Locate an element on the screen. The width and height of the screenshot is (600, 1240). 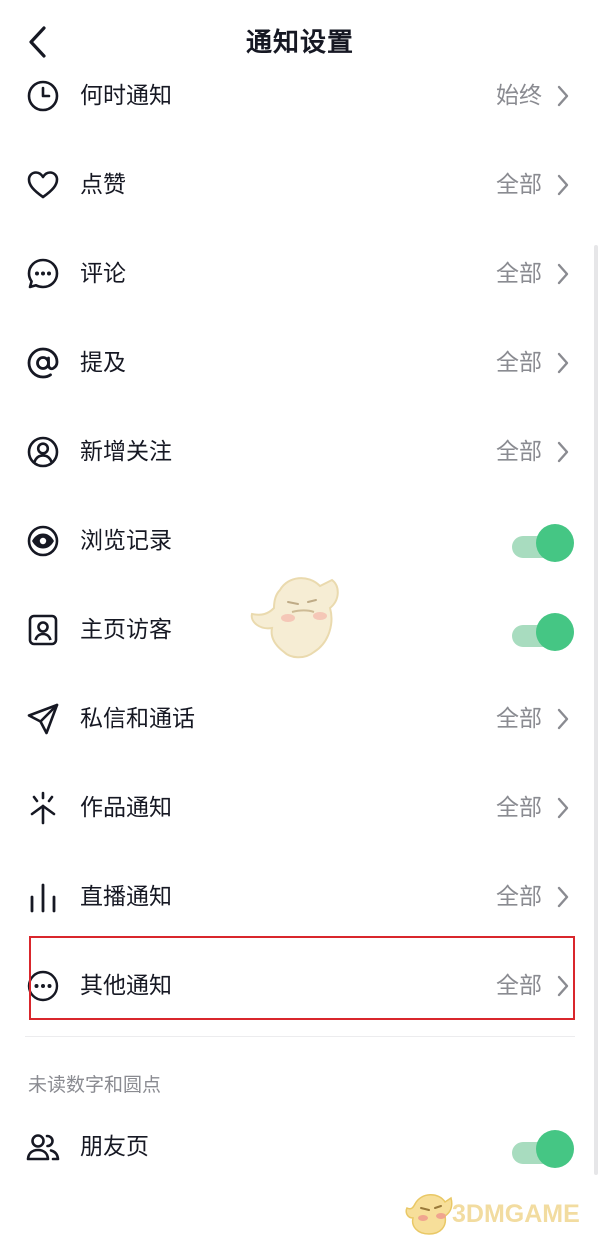
user-square-icon is located at coordinates (43, 630).